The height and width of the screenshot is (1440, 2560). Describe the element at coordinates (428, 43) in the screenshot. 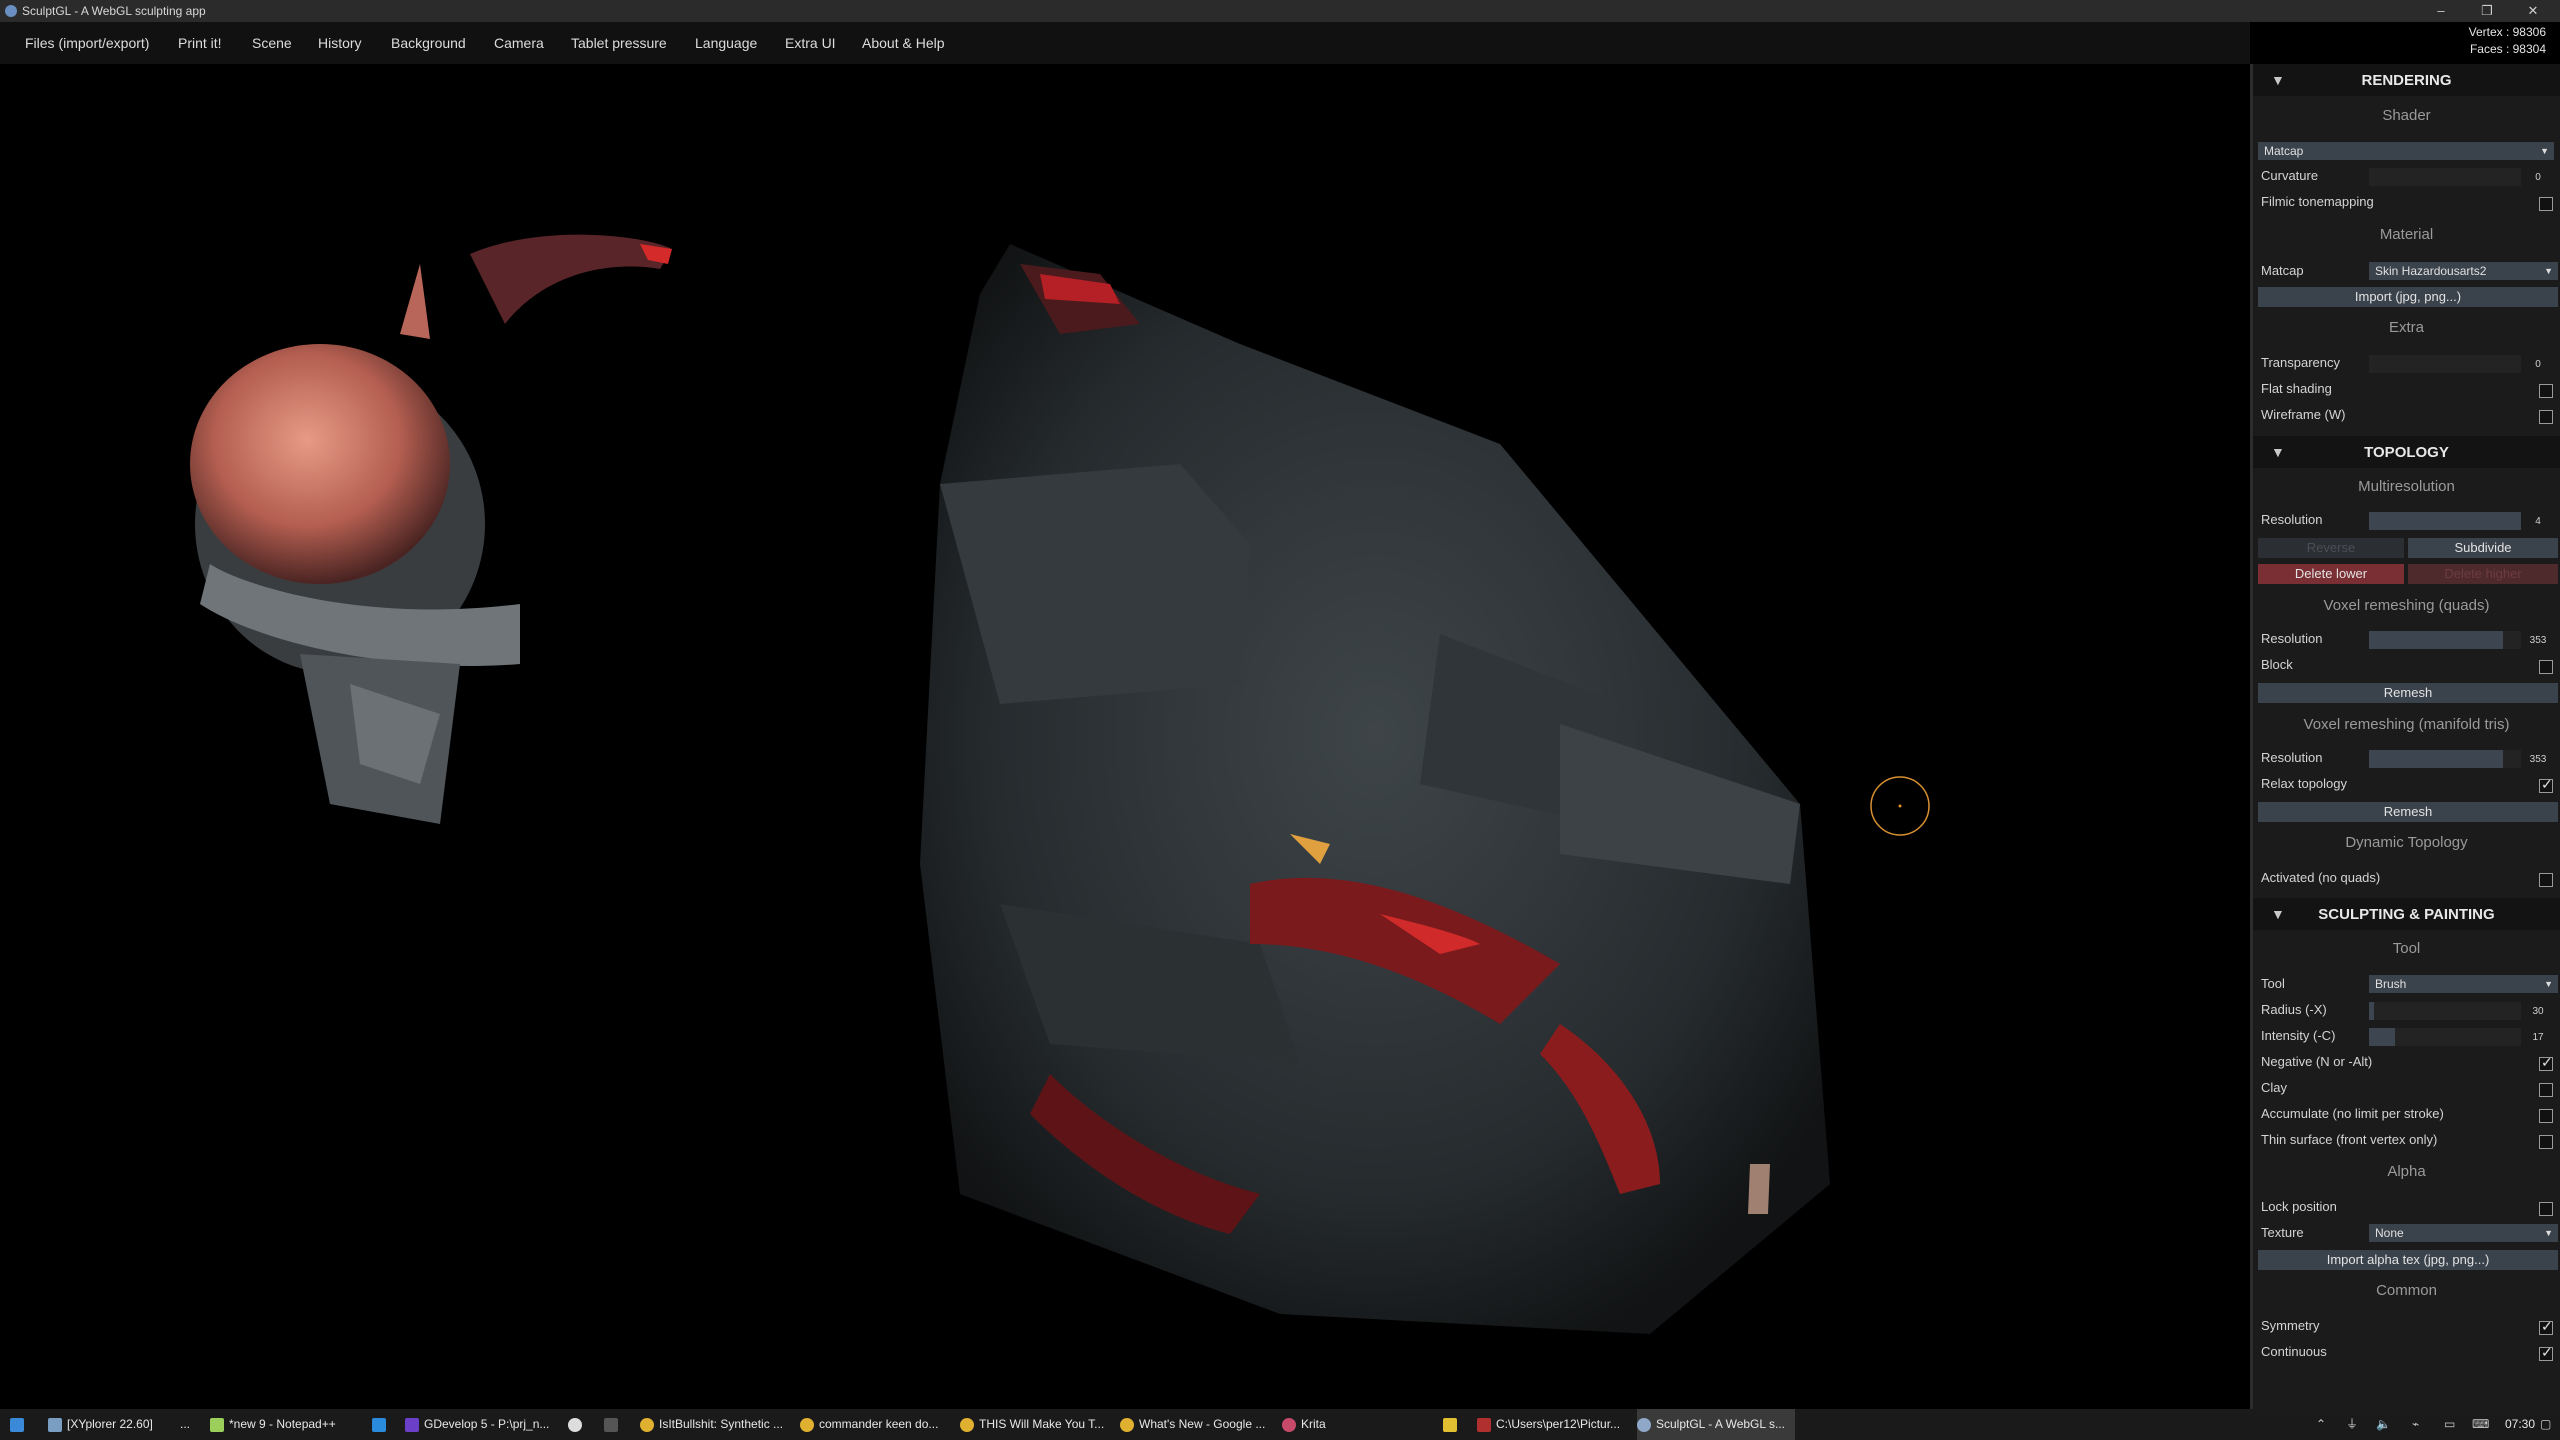

I see `menu-background: Background` at that location.